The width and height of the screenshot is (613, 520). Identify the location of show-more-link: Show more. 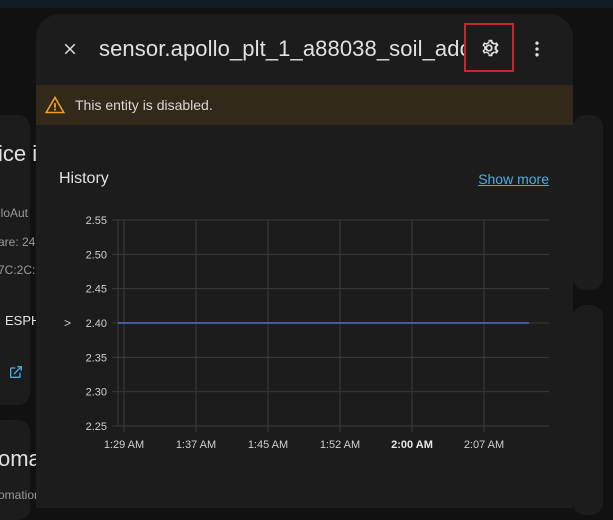
(513, 179).